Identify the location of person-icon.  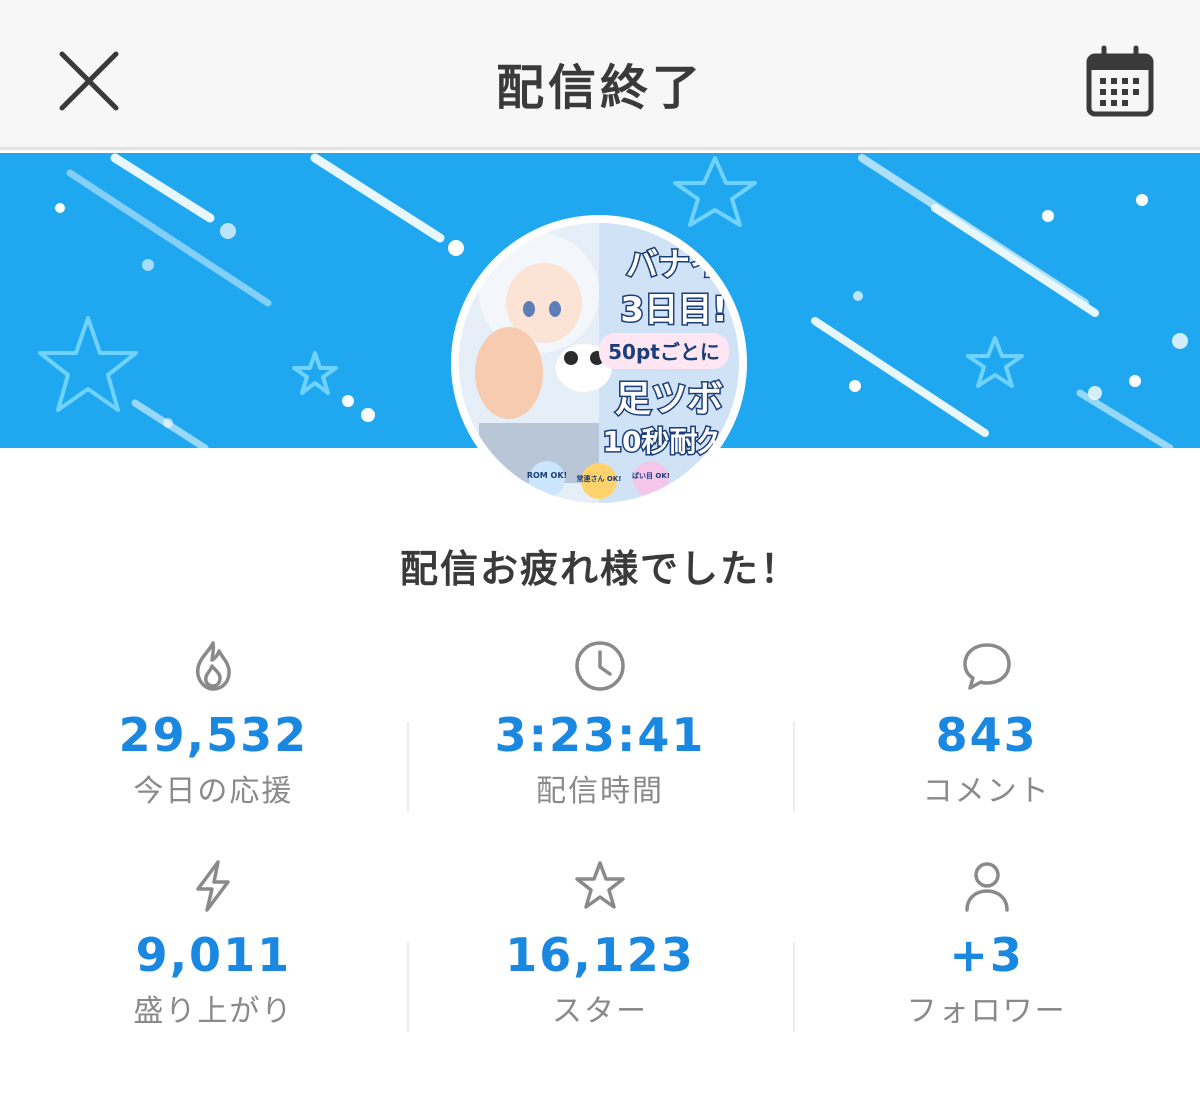
(986, 887).